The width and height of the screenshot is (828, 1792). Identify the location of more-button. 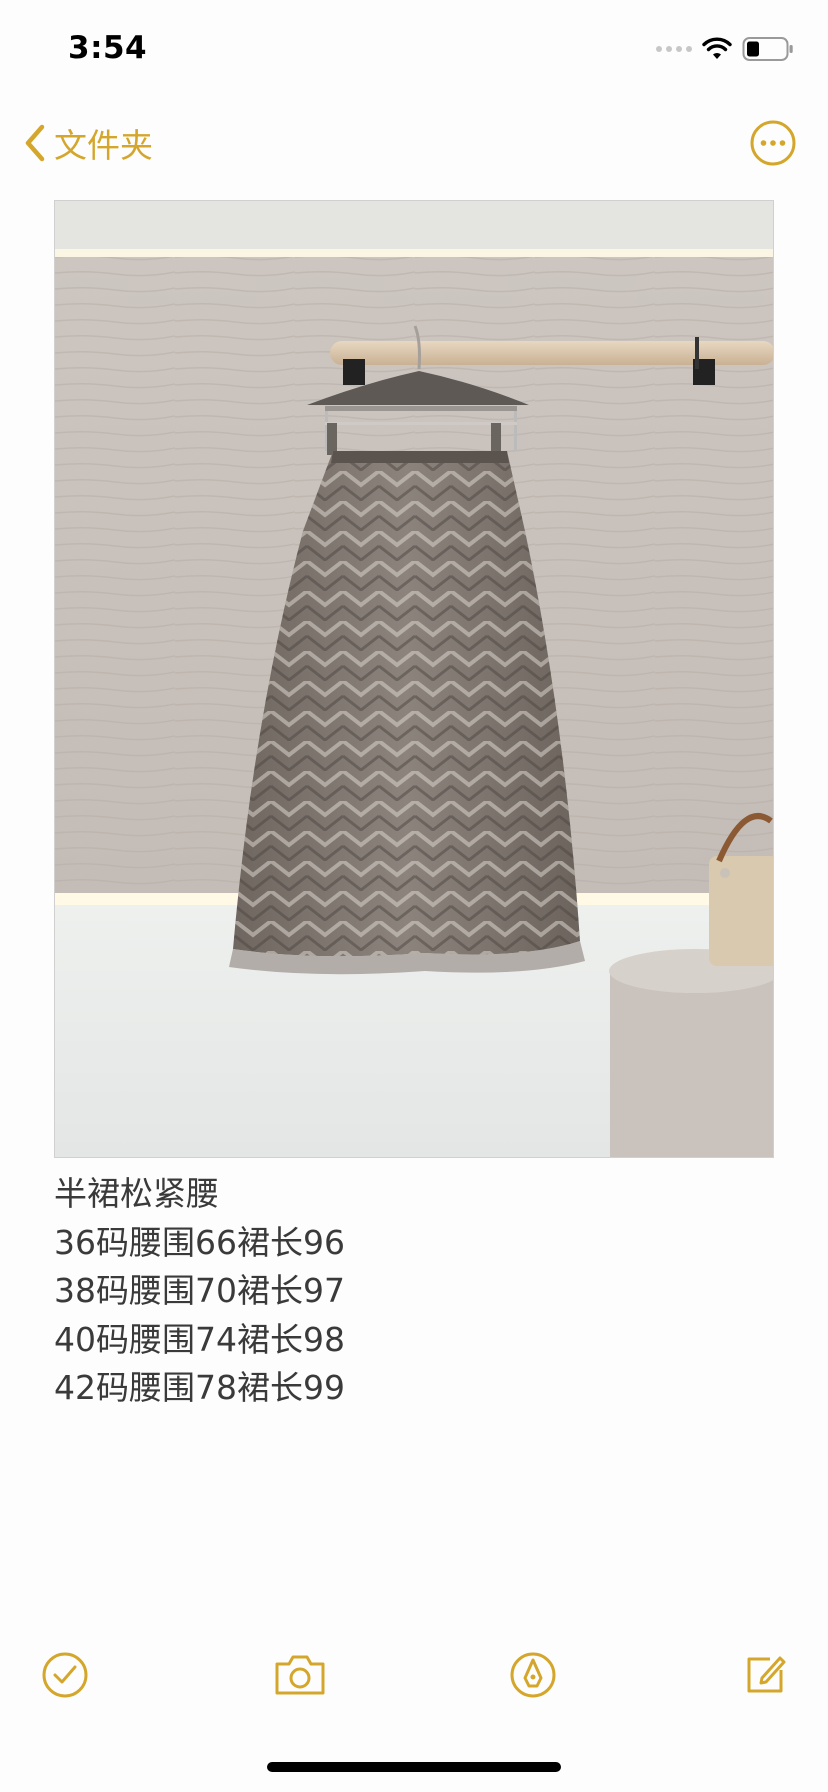
(773, 143).